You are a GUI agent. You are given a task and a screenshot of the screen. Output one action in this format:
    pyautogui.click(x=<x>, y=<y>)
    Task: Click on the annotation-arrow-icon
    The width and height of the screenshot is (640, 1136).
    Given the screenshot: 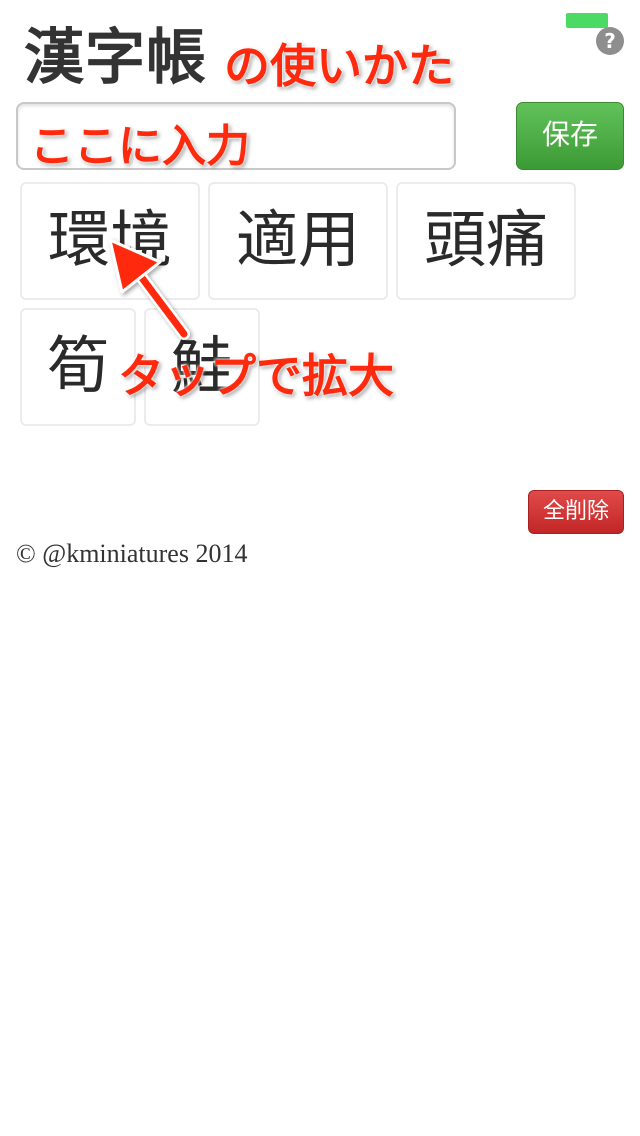 What is the action you would take?
    pyautogui.click(x=149, y=289)
    